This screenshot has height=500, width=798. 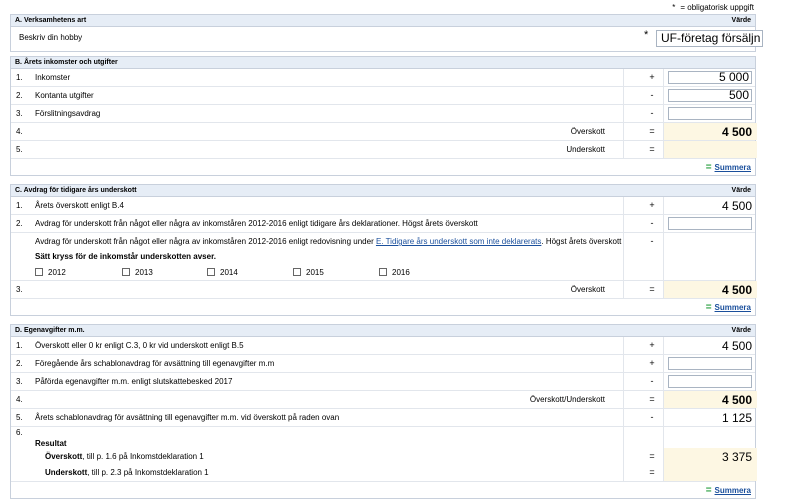 What do you see at coordinates (567, 399) in the screenshot?
I see `row-label: Överskott/Underskott` at bounding box center [567, 399].